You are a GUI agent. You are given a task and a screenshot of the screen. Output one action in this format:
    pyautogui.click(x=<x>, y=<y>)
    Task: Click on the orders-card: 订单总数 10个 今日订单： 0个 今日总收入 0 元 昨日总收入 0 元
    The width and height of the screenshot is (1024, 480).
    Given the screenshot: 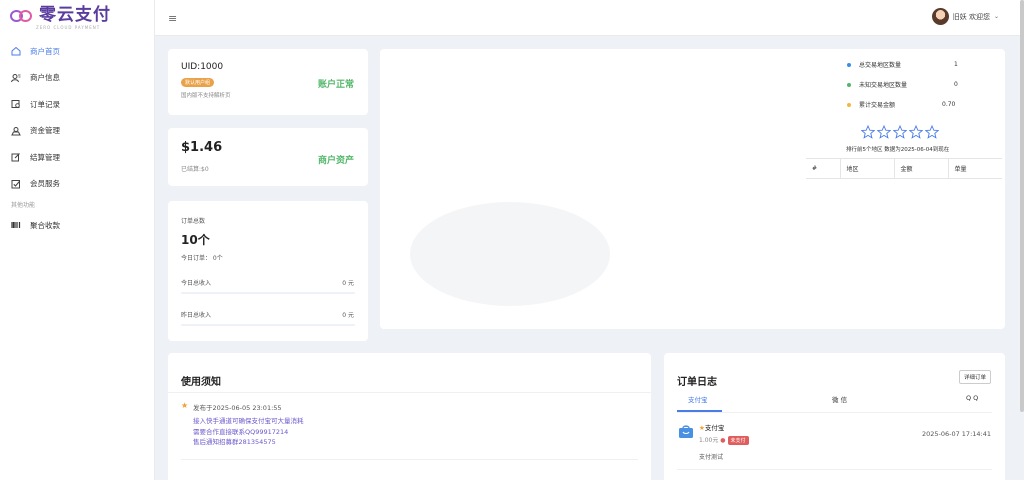 What is the action you would take?
    pyautogui.click(x=268, y=271)
    